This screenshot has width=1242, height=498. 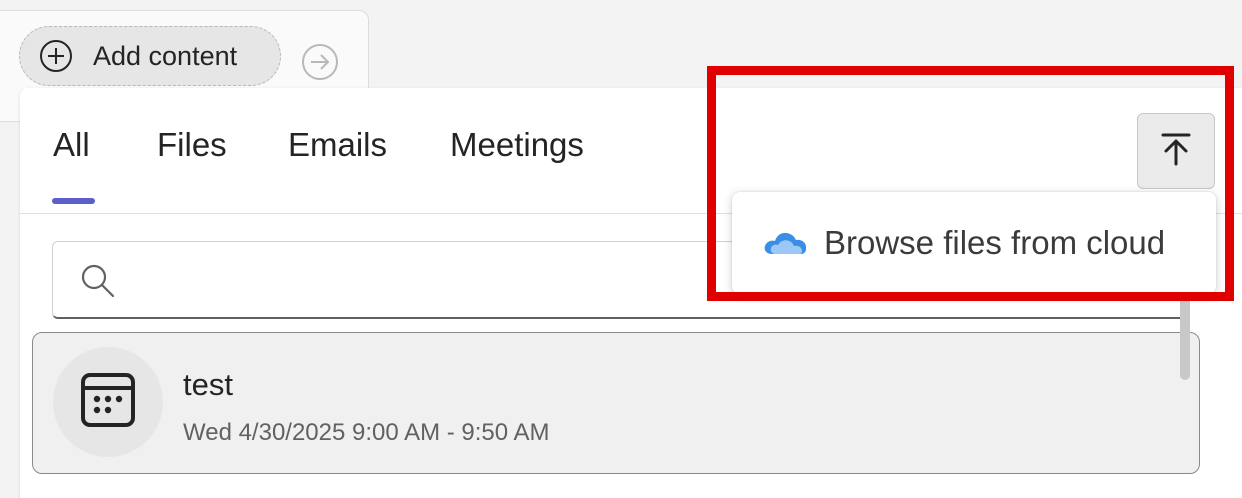 I want to click on add-content-button: Add content, so click(x=150, y=56).